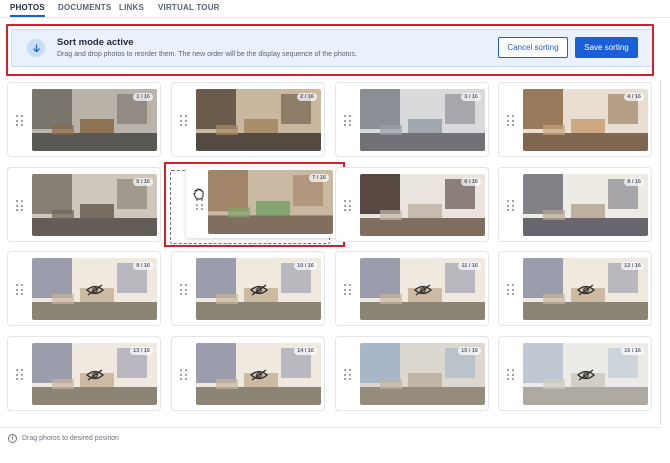 The width and height of the screenshot is (670, 463). What do you see at coordinates (335, 9) in the screenshot?
I see `tab-bar: PHOTOS DOCUMENTS LINKS VIRTUAL TOUR` at bounding box center [335, 9].